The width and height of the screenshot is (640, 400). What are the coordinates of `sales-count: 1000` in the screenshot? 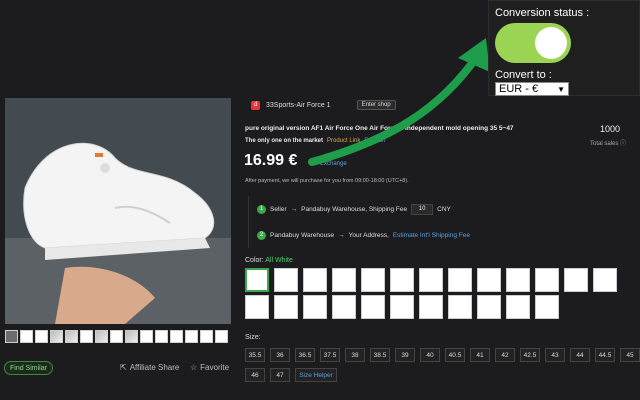 It's located at (610, 129).